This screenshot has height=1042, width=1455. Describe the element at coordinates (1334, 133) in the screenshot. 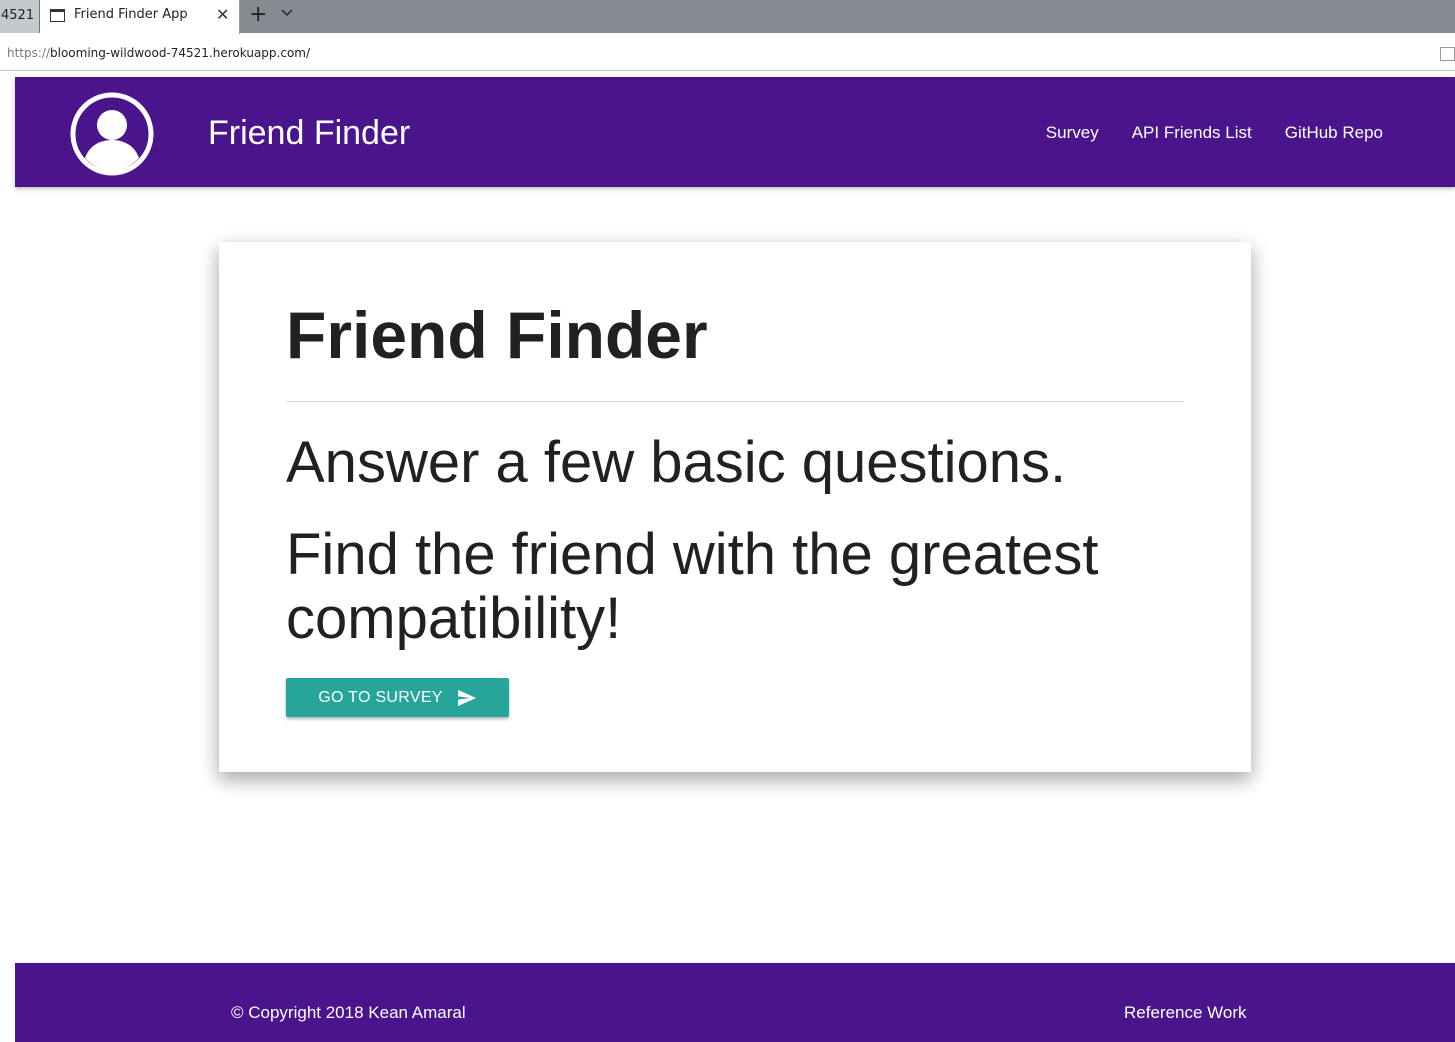

I see `nav-link-github-repo: GitHub Repo` at that location.